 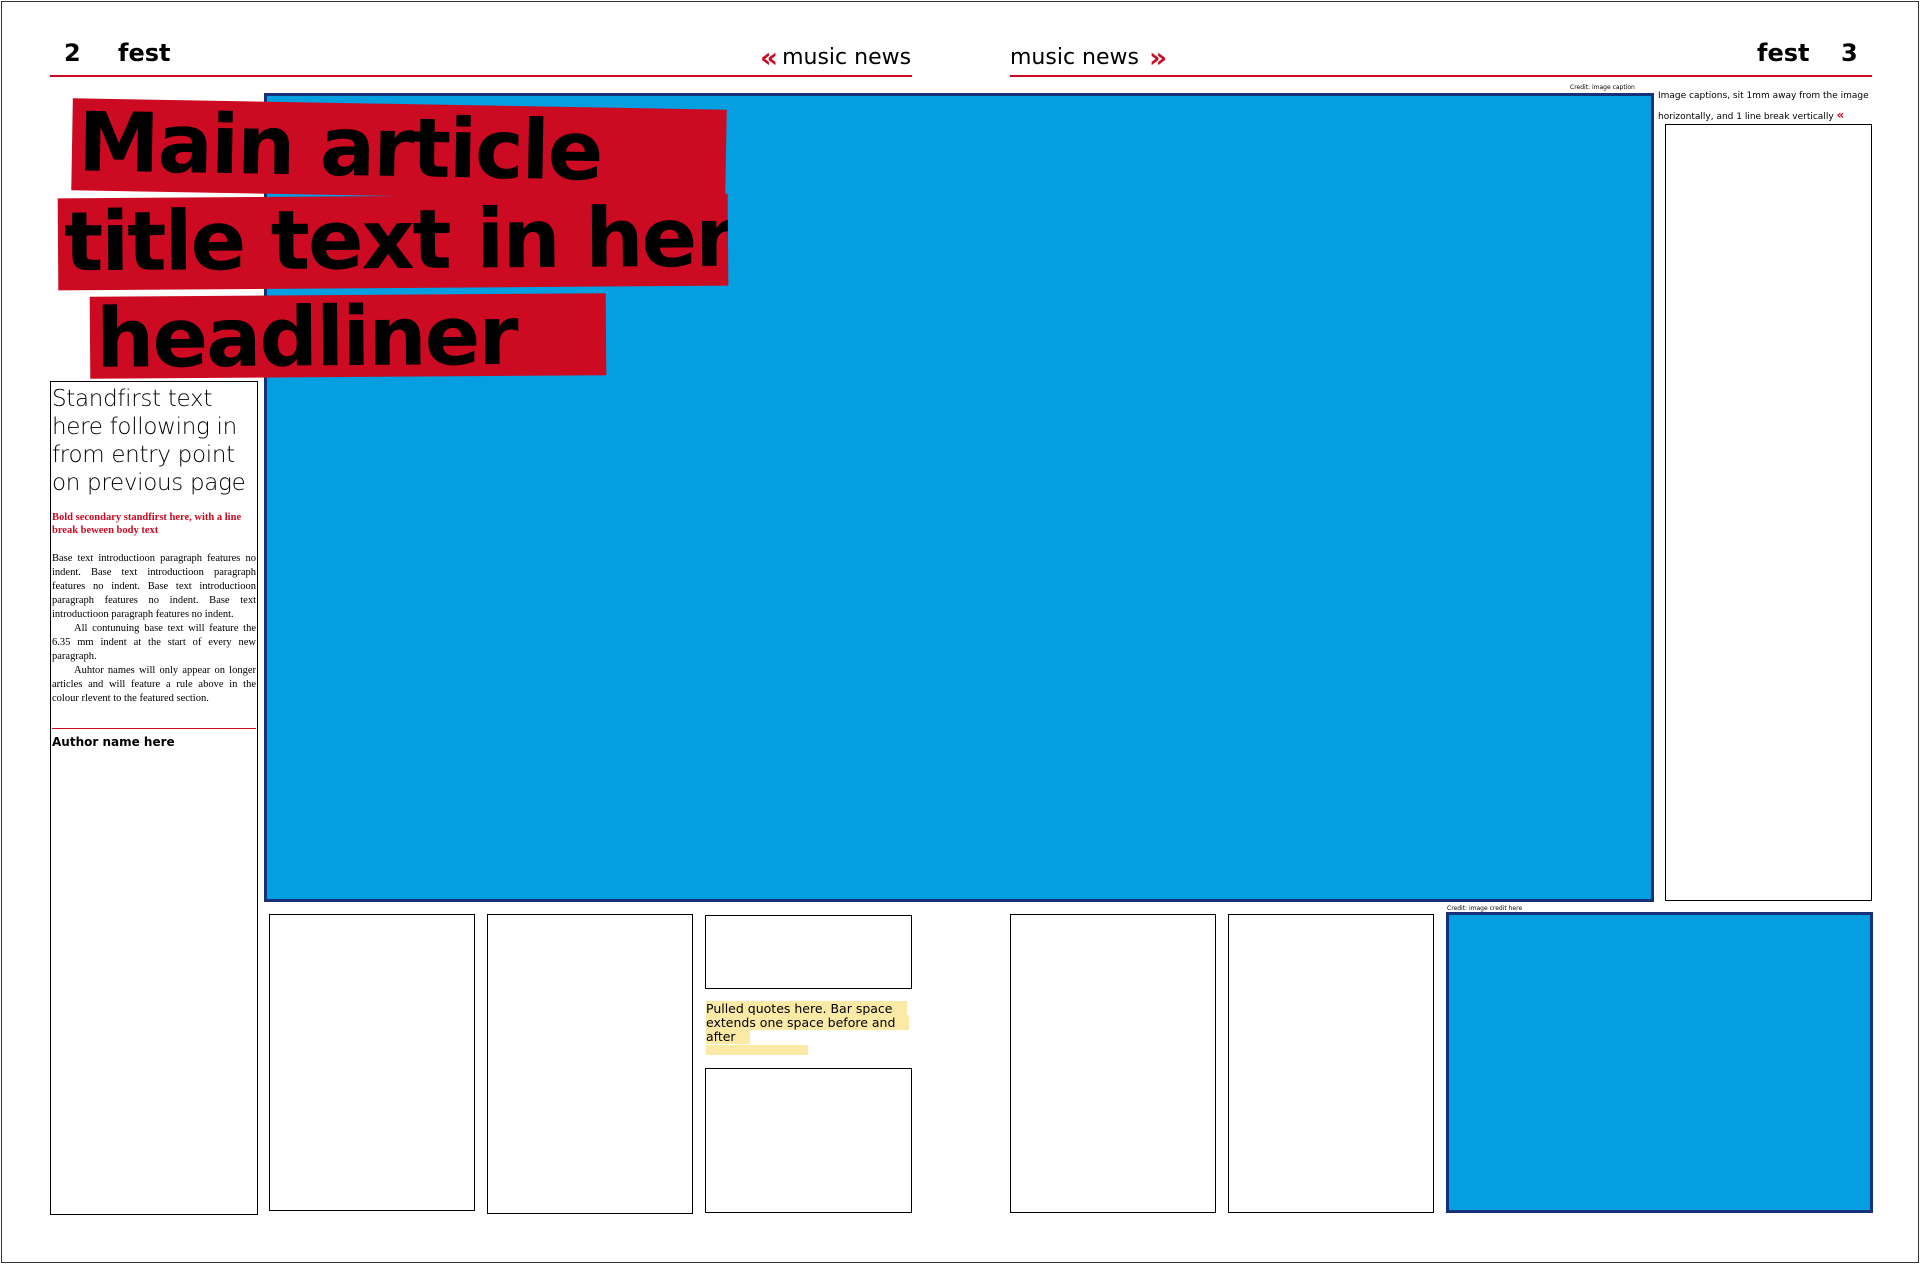 I want to click on headline-line-2: title text in here:, so click(x=393, y=242).